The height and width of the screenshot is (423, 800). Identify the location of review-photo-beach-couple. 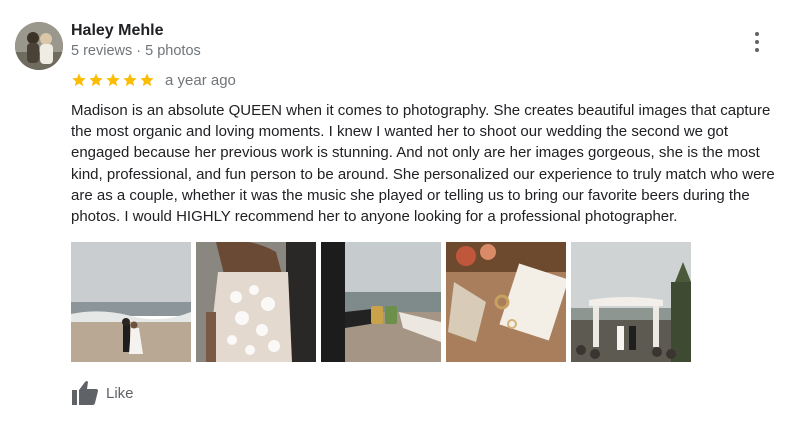
(131, 302).